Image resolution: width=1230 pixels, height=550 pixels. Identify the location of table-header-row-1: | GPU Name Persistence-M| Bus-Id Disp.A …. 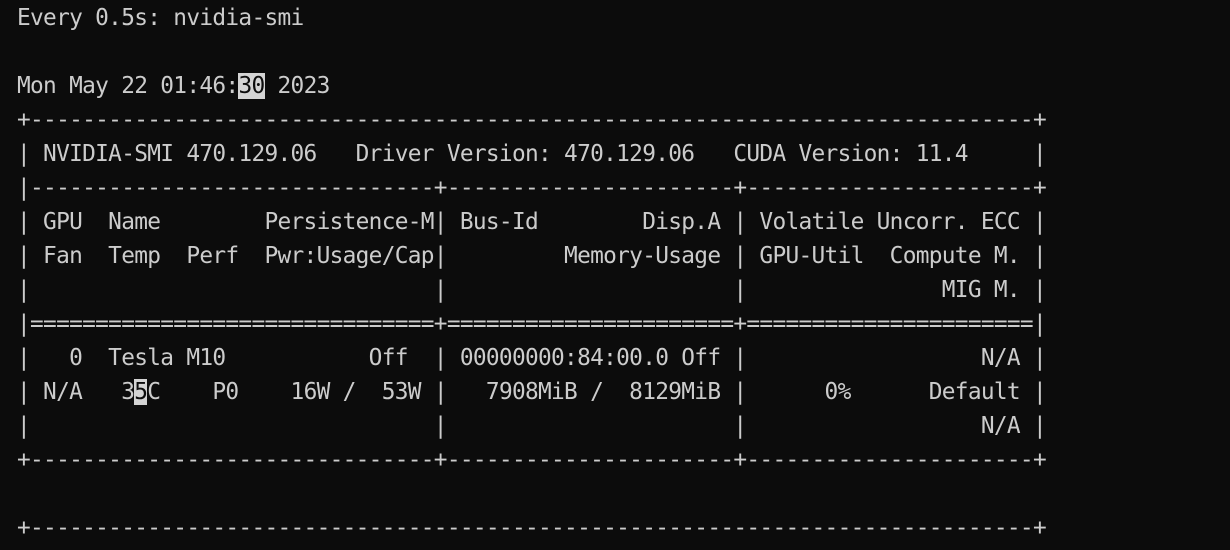
(532, 222).